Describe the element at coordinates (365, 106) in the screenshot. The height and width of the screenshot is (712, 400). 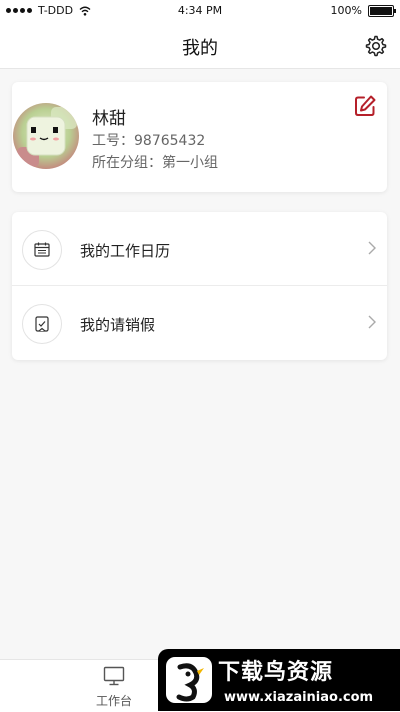
I see `edit-icon` at that location.